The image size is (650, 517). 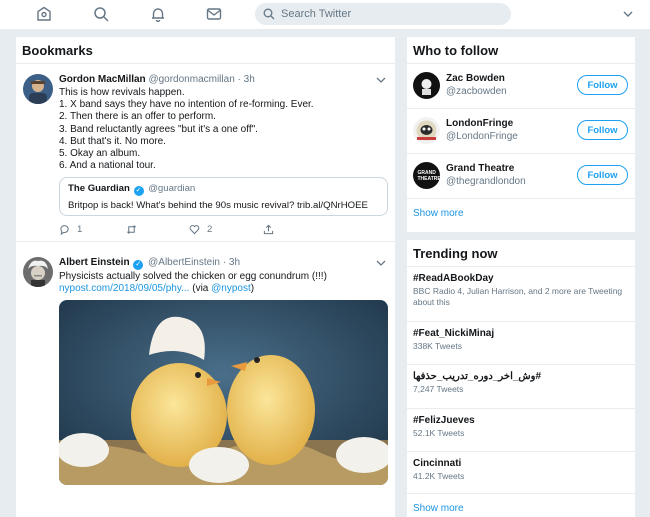 What do you see at coordinates (112, 141) in the screenshot?
I see `tweet-line: 4. But that's it. No more.` at bounding box center [112, 141].